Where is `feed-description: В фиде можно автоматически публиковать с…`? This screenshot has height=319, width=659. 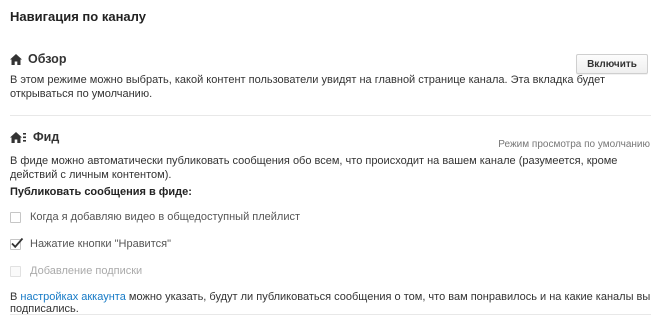 feed-description: В фиде можно автоматически публиковать с… is located at coordinates (314, 168).